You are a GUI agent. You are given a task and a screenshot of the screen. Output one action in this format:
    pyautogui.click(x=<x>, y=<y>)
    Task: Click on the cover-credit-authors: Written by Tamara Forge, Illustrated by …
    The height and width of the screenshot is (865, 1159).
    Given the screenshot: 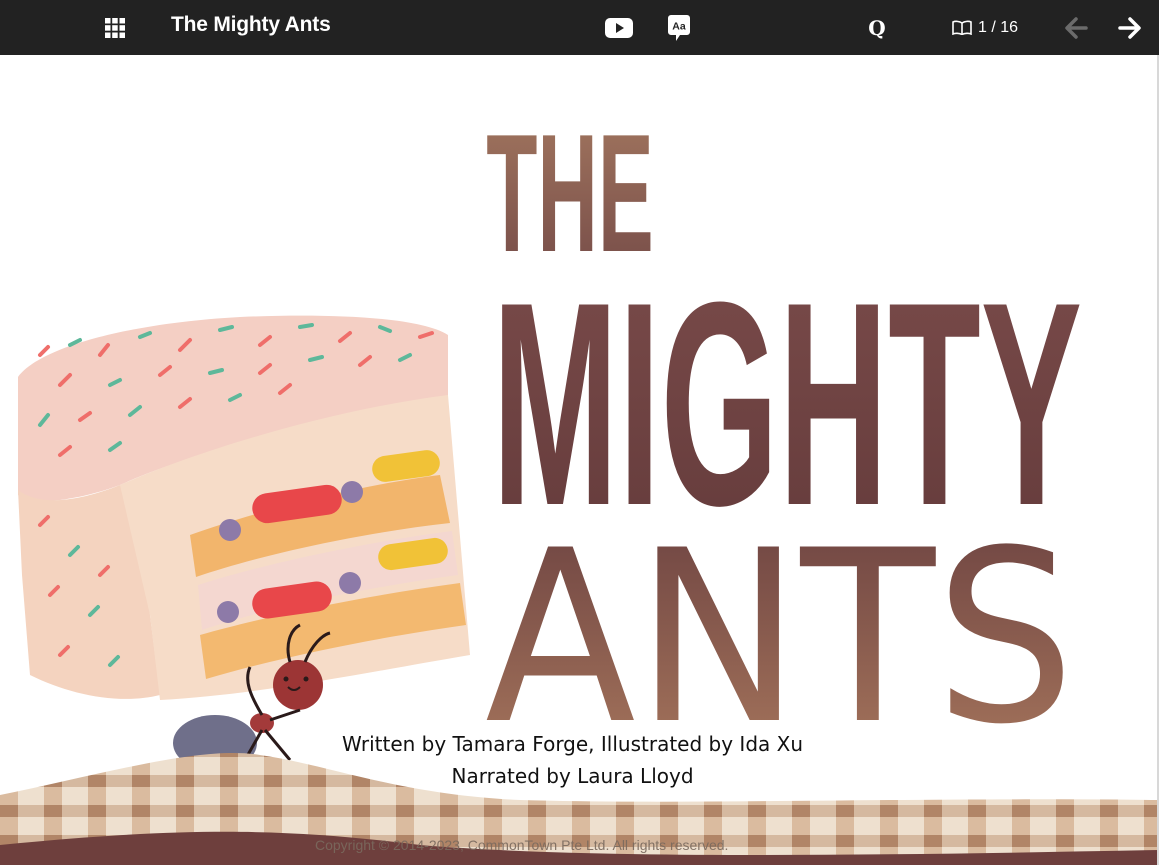 What is the action you would take?
    pyautogui.click(x=572, y=744)
    